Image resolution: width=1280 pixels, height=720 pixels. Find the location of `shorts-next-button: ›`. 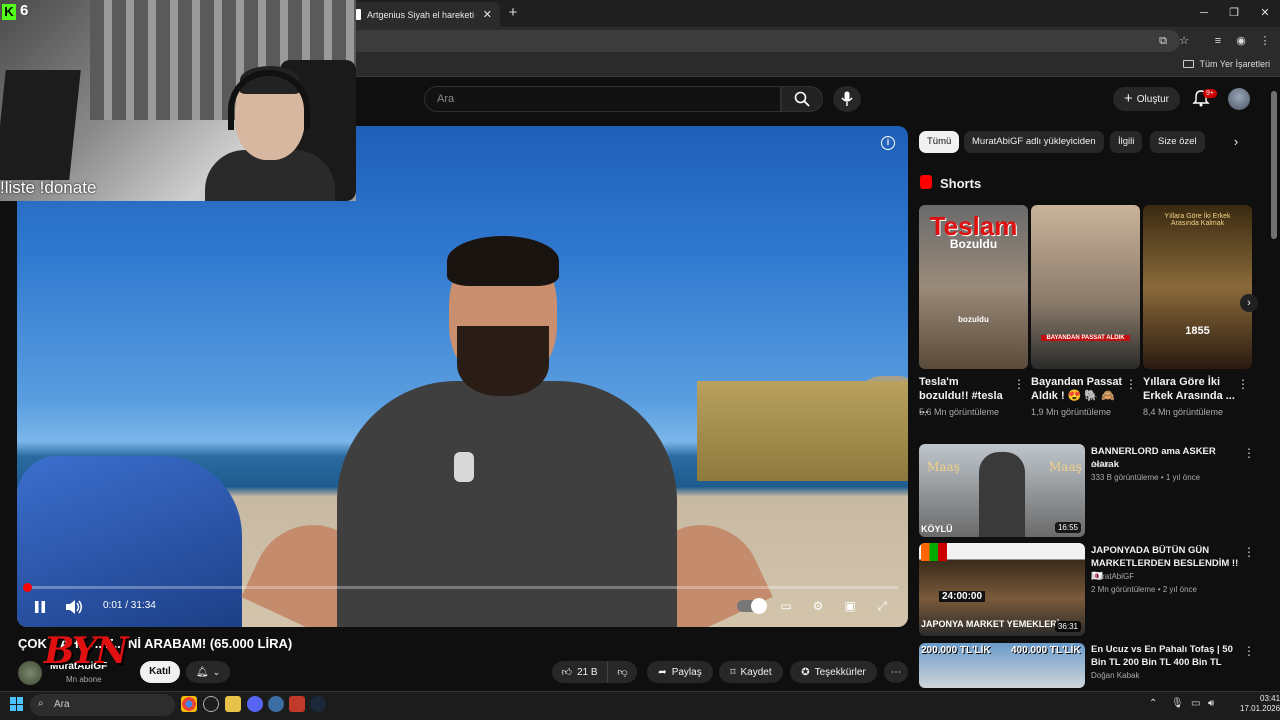

shorts-next-button: › is located at coordinates (1249, 303).